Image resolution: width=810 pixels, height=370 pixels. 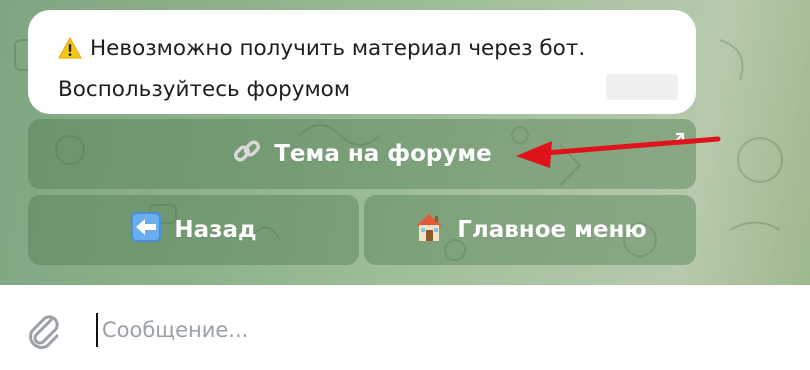 What do you see at coordinates (146, 230) in the screenshot?
I see `back-arrow-icon` at bounding box center [146, 230].